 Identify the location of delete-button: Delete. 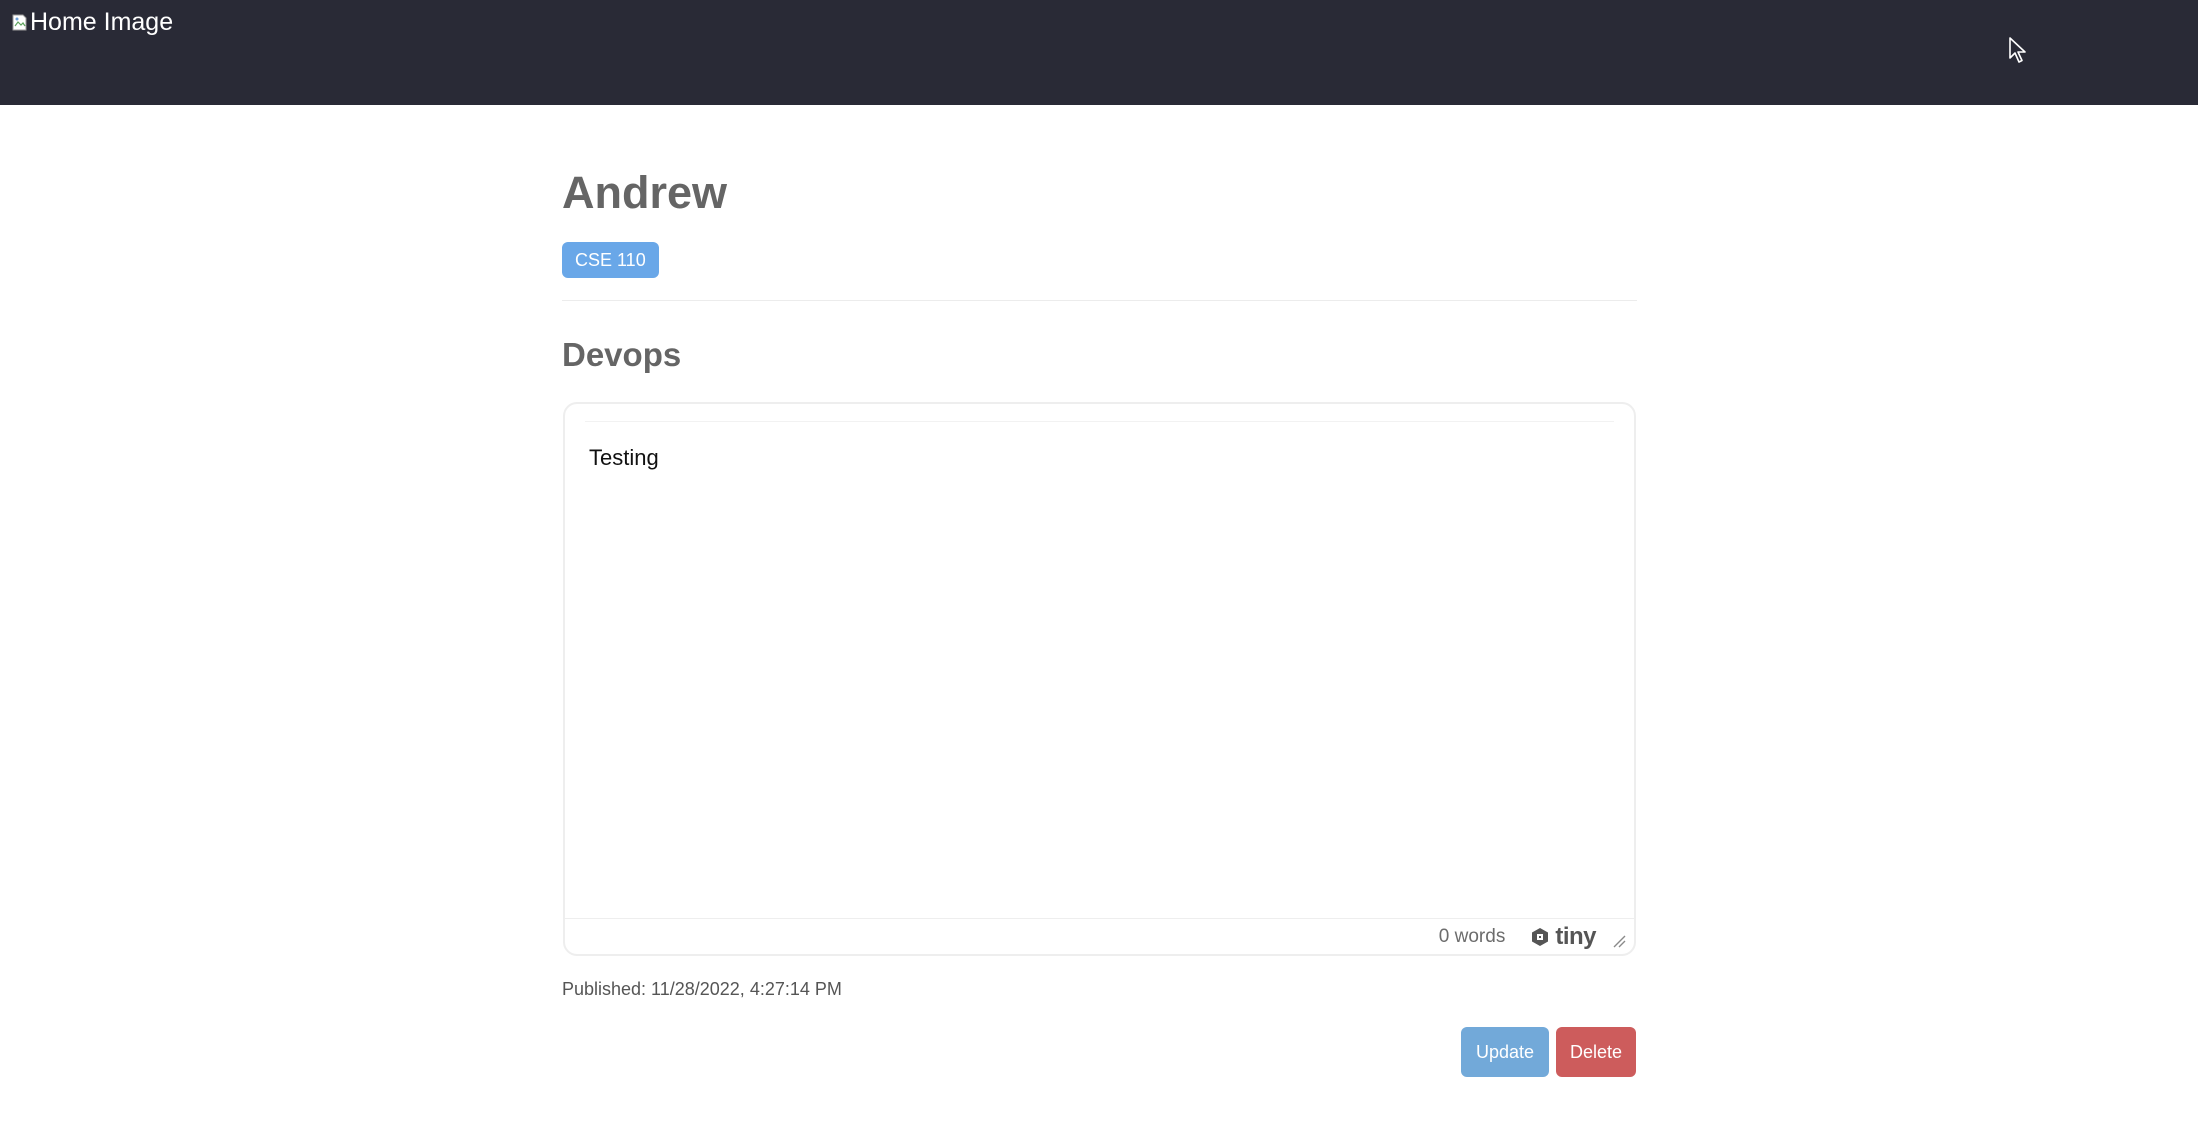
(1596, 1052).